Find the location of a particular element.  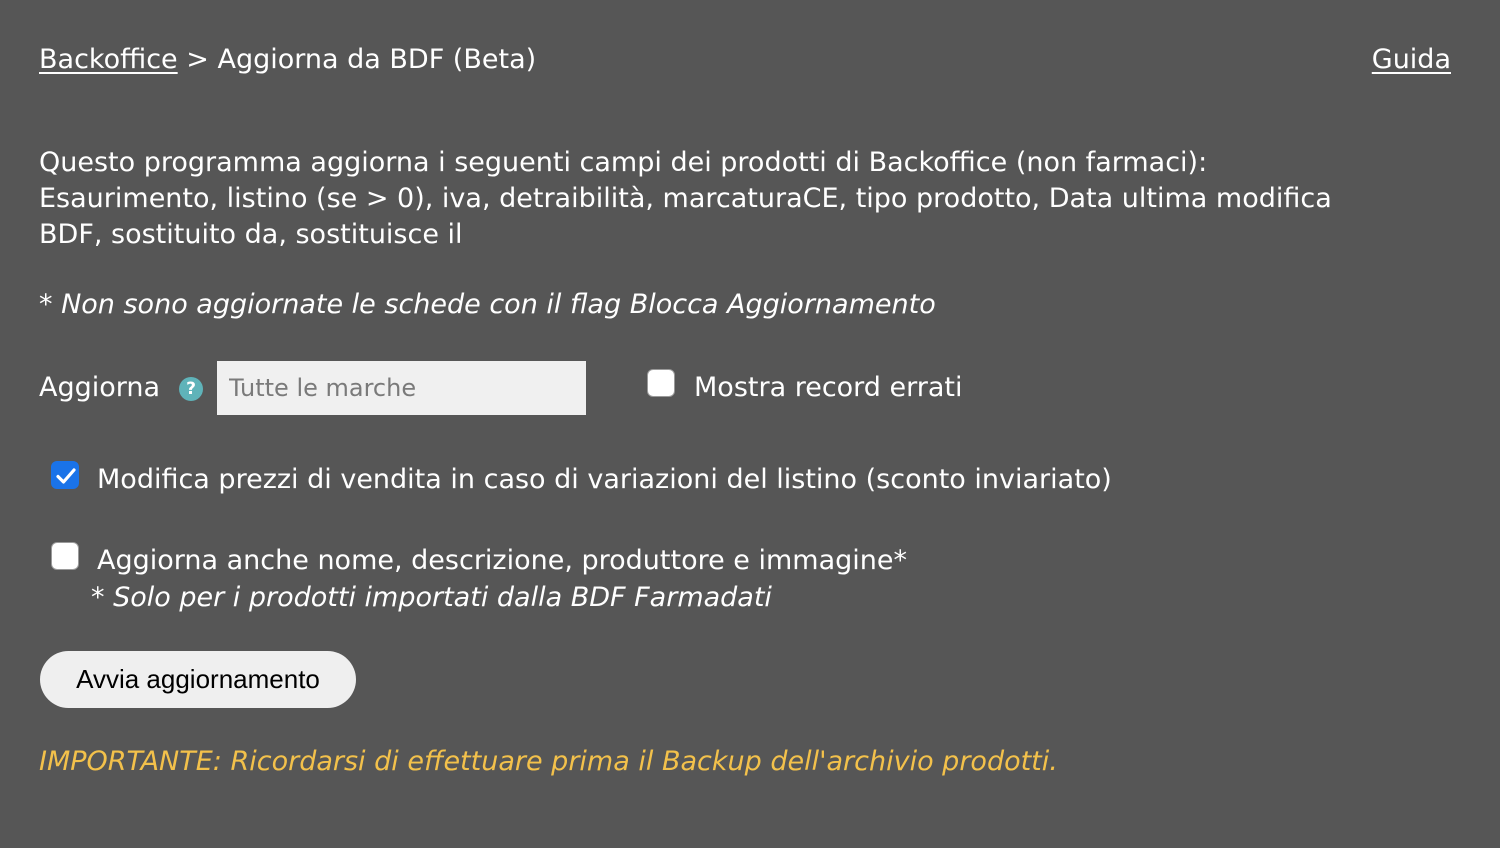

show-errors-checkbox is located at coordinates (661, 383).